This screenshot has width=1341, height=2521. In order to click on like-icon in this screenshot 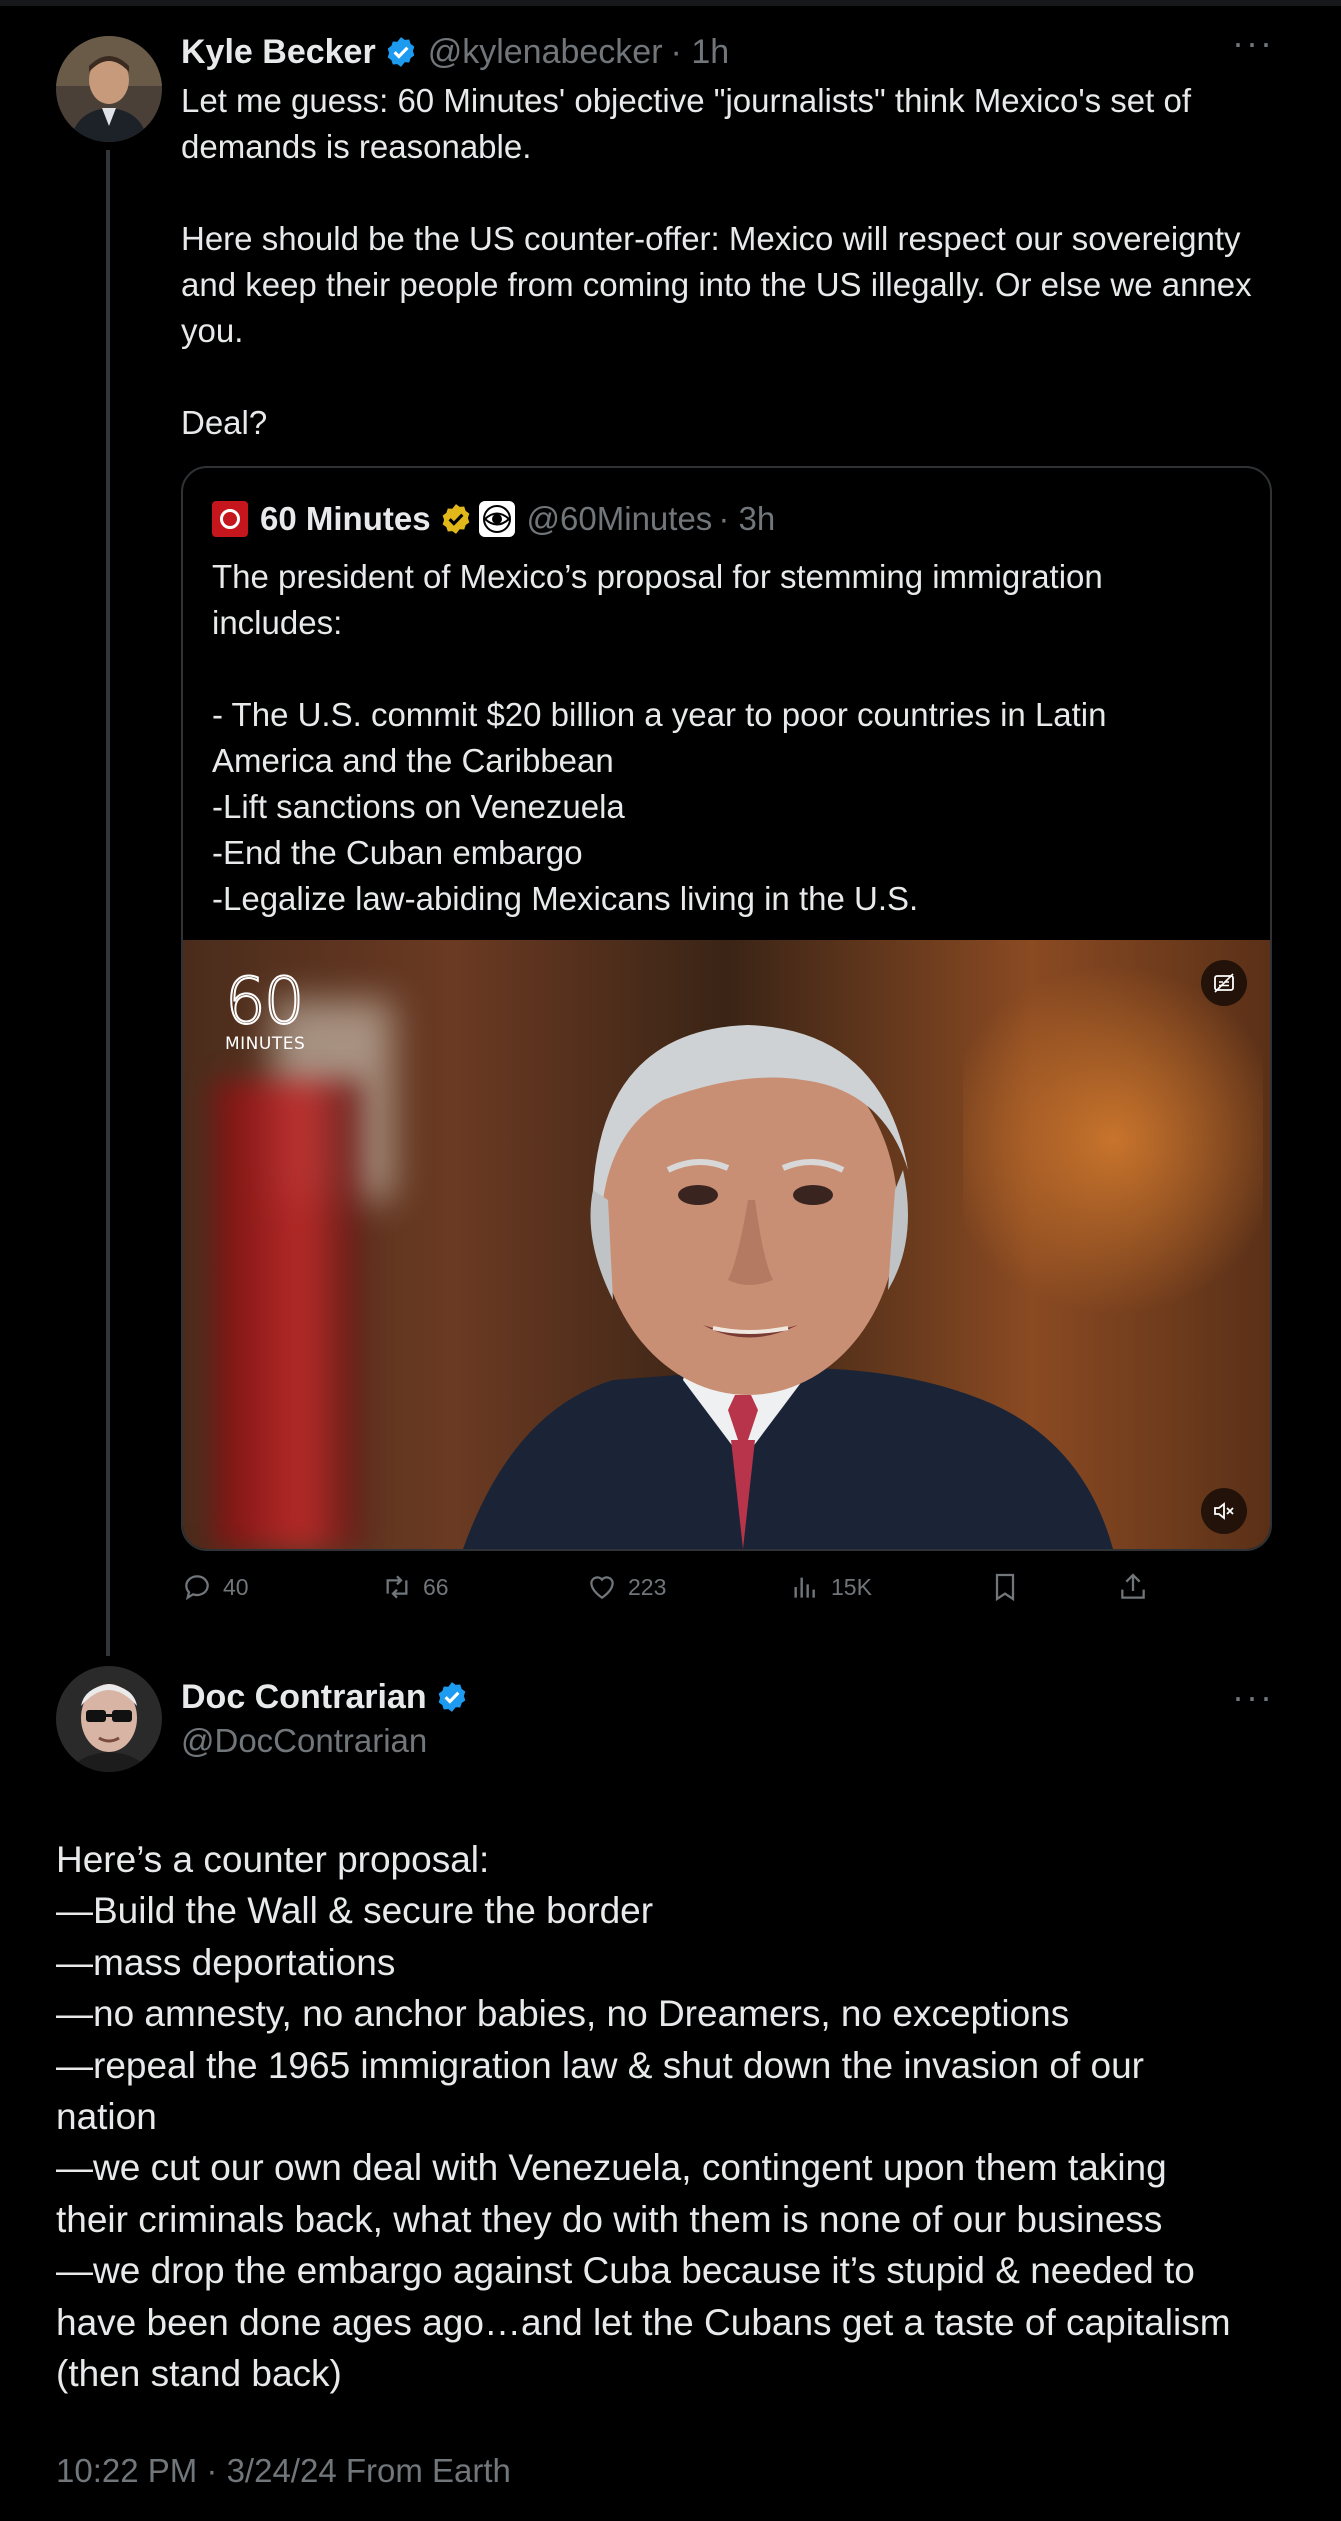, I will do `click(602, 1588)`.